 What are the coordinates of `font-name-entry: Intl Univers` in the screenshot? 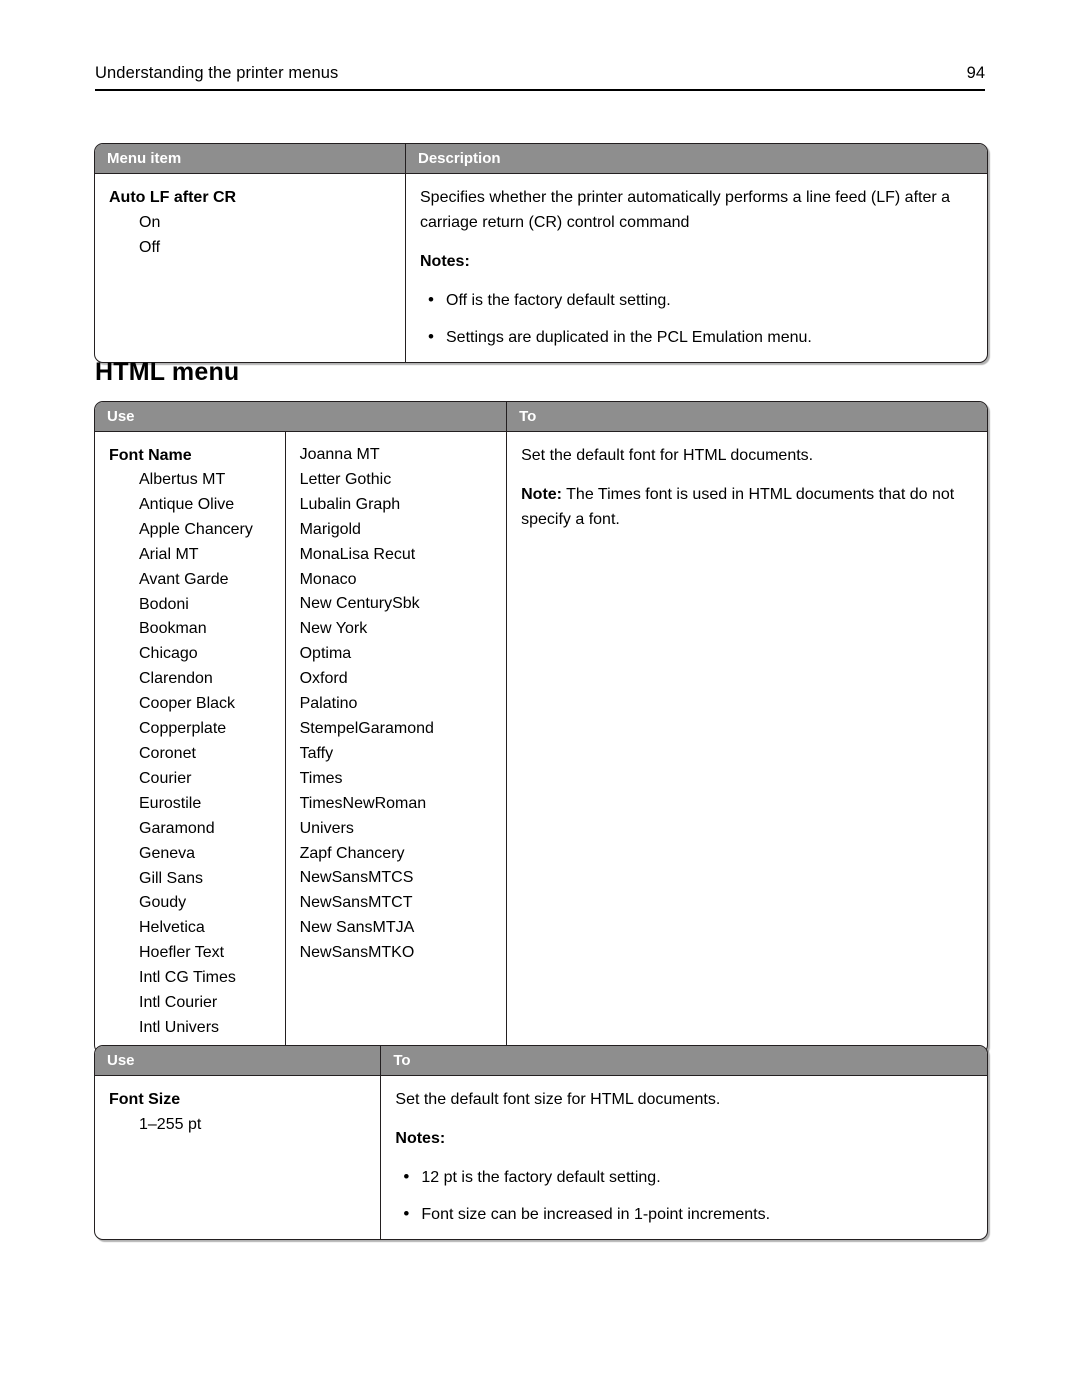 It's located at (179, 1027).